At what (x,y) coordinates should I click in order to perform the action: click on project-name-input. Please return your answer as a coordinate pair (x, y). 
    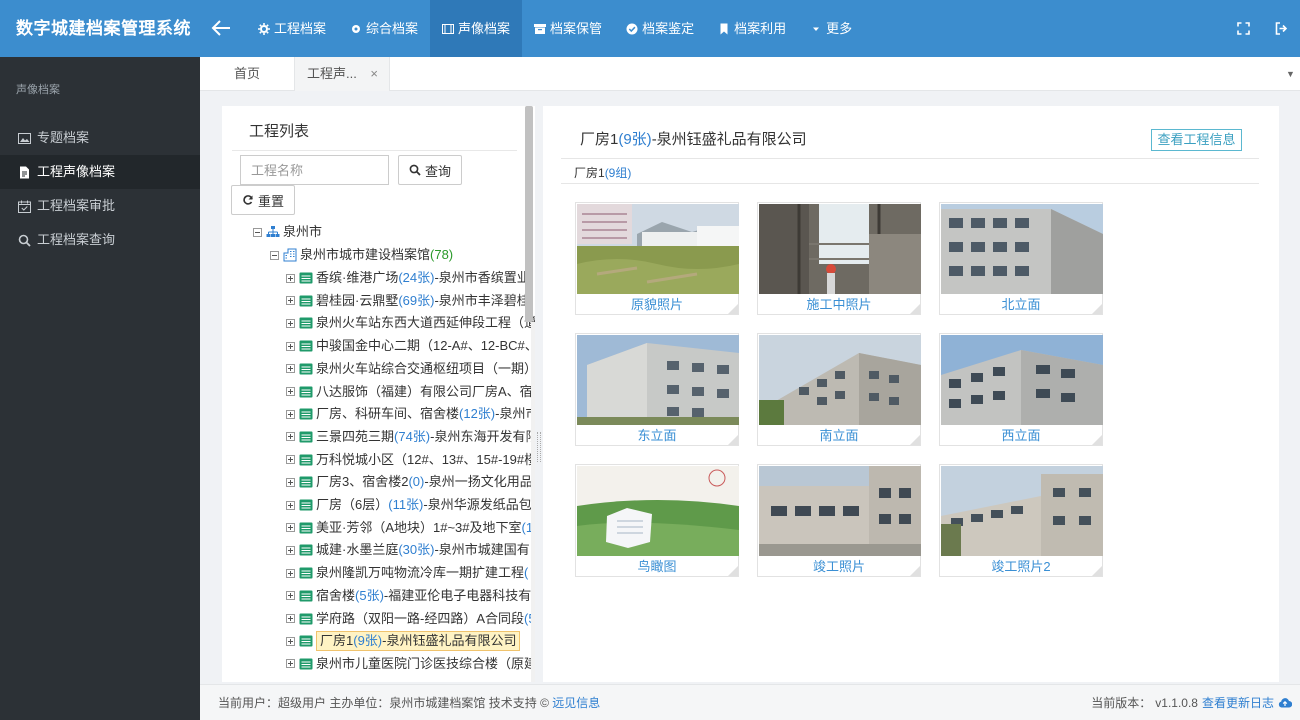
    Looking at the image, I should click on (314, 170).